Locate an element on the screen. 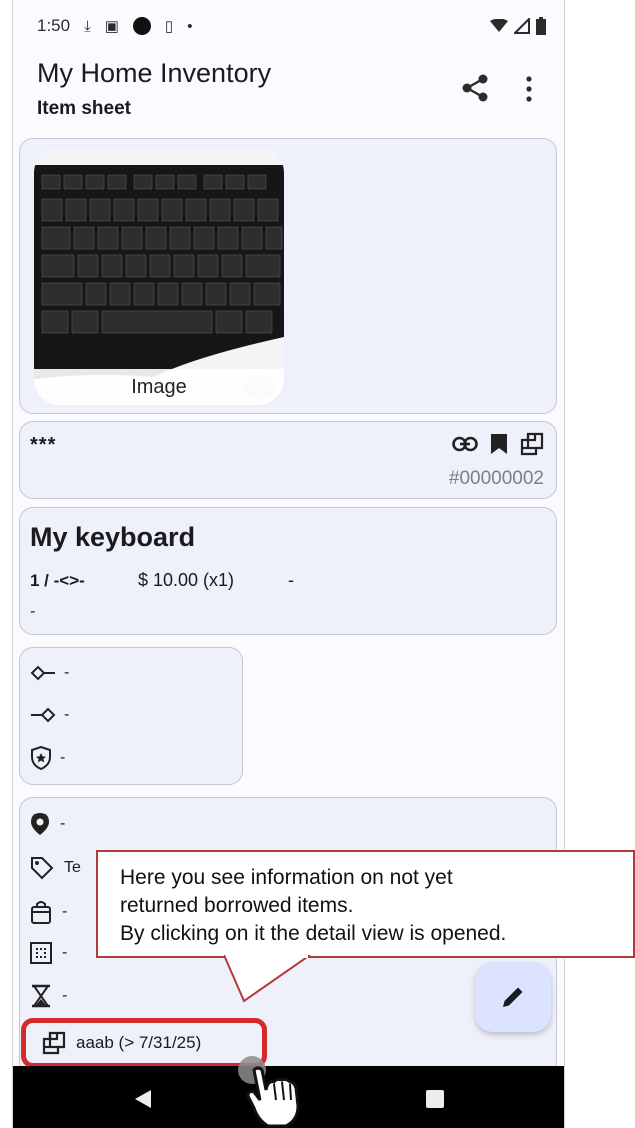 The width and height of the screenshot is (635, 1128). record-icon is located at coordinates (141, 26).